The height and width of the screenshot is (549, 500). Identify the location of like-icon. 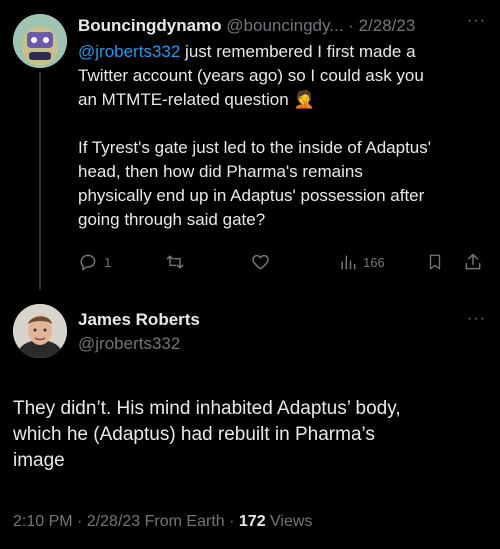
(260, 262).